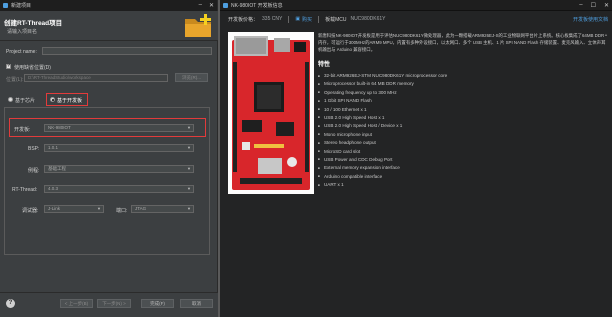 This screenshot has width=612, height=317. I want to click on dialog-window-title: 新建项目, so click(21, 6).